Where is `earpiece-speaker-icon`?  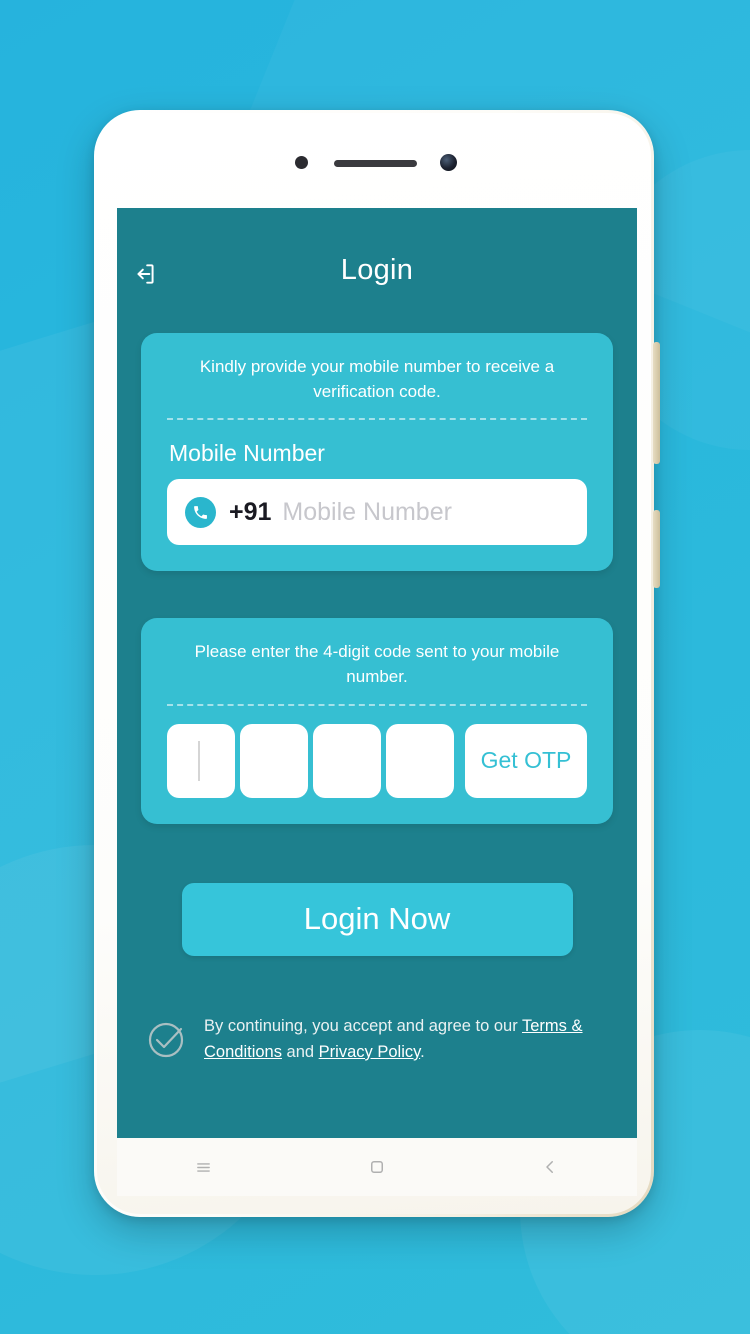
earpiece-speaker-icon is located at coordinates (375, 163).